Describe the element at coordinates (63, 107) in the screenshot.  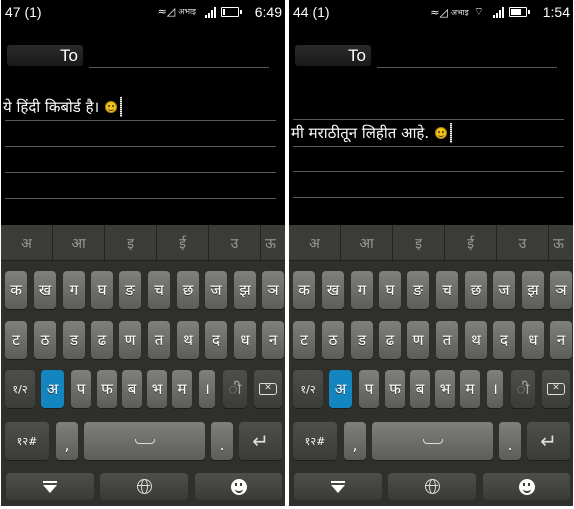
I see `message-input: ये हिंदी किबोर्ड है।` at that location.